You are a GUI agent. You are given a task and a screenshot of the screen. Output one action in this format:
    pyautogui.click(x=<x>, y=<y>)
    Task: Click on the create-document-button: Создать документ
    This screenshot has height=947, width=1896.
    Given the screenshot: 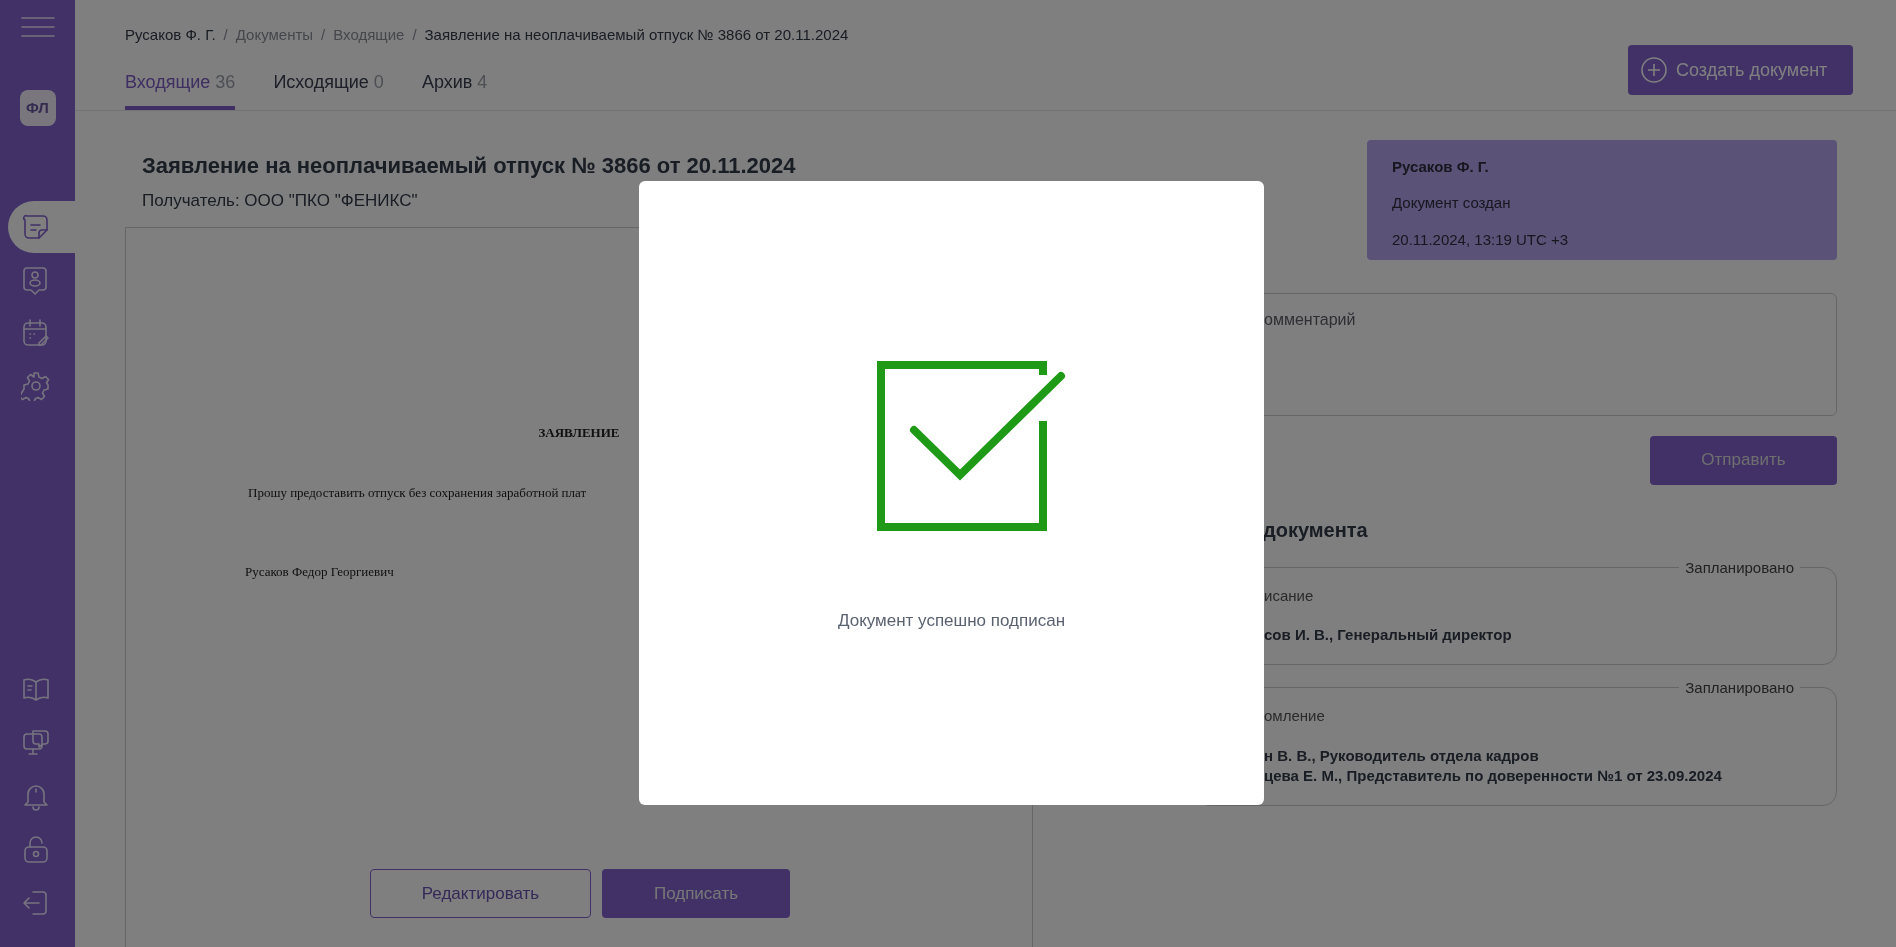 What is the action you would take?
    pyautogui.click(x=1740, y=70)
    